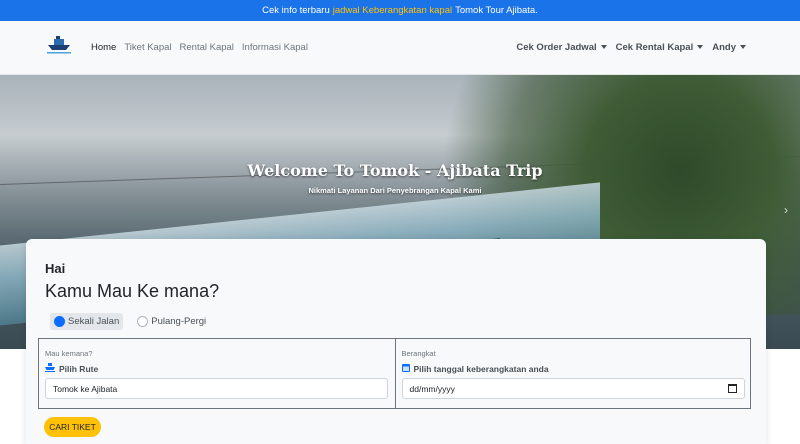 The image size is (800, 444). What do you see at coordinates (72, 427) in the screenshot?
I see `cari-tiket-button: CARI TIKET` at bounding box center [72, 427].